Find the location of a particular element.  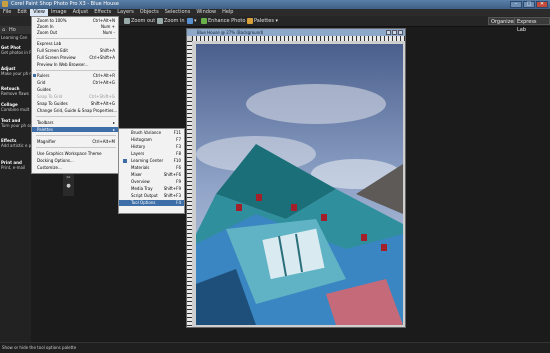

minimize-button: – is located at coordinates (516, 4).